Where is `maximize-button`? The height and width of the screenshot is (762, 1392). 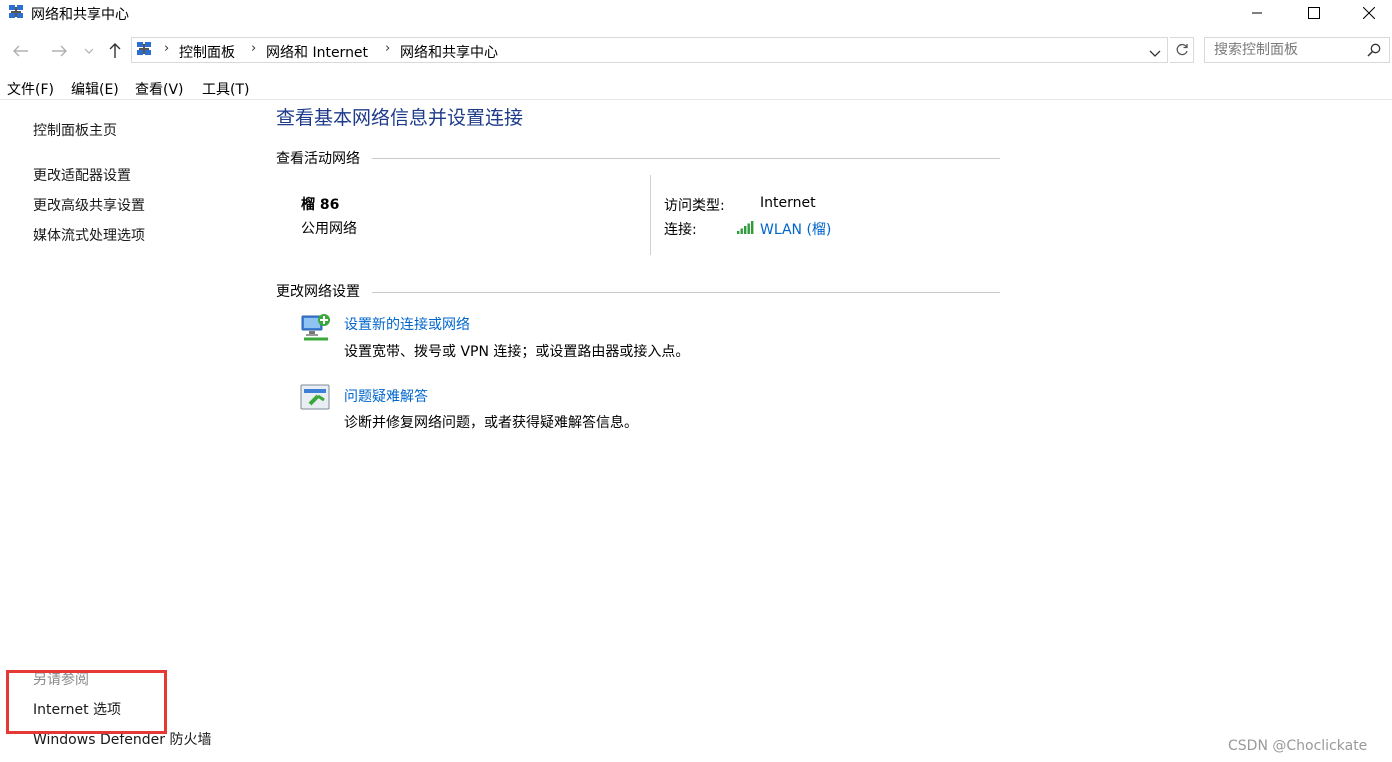 maximize-button is located at coordinates (1314, 13).